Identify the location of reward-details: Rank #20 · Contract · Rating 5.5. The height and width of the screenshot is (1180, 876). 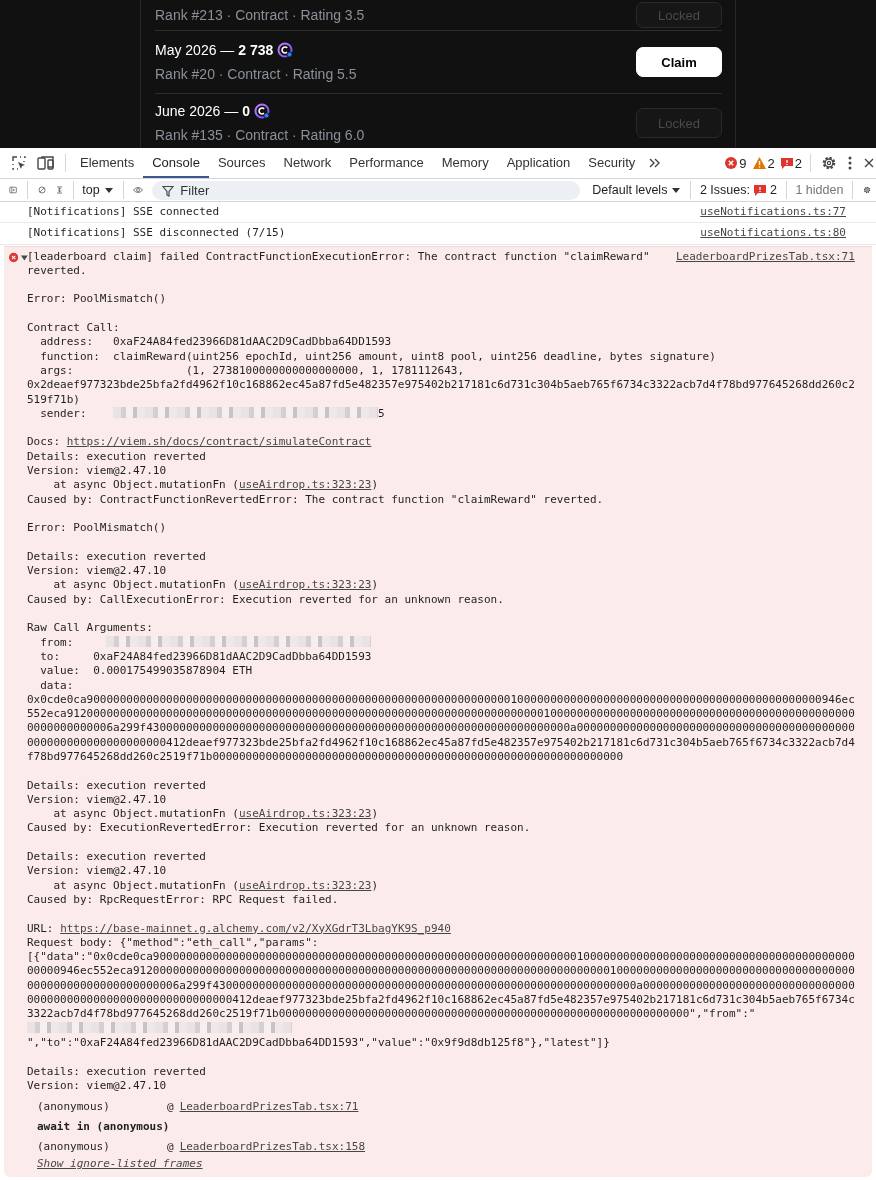
(256, 74).